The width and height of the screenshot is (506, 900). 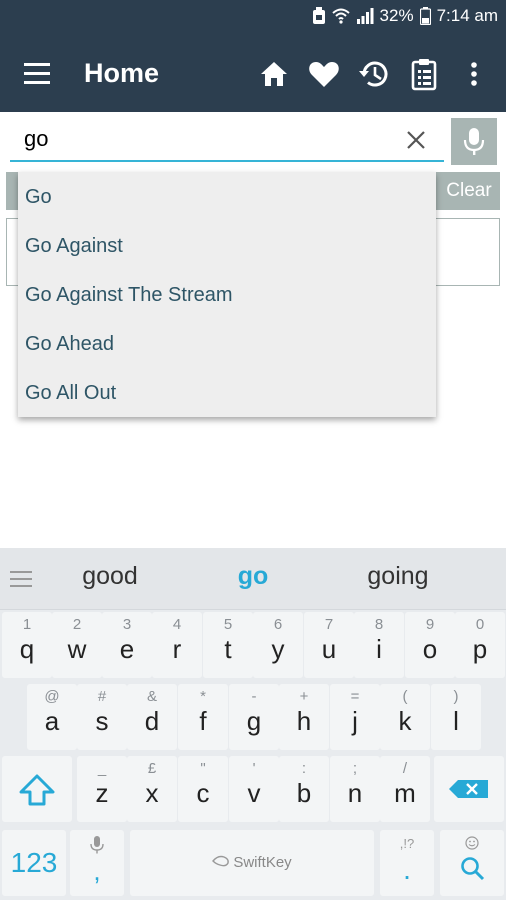 I want to click on history-icon, so click(x=374, y=74).